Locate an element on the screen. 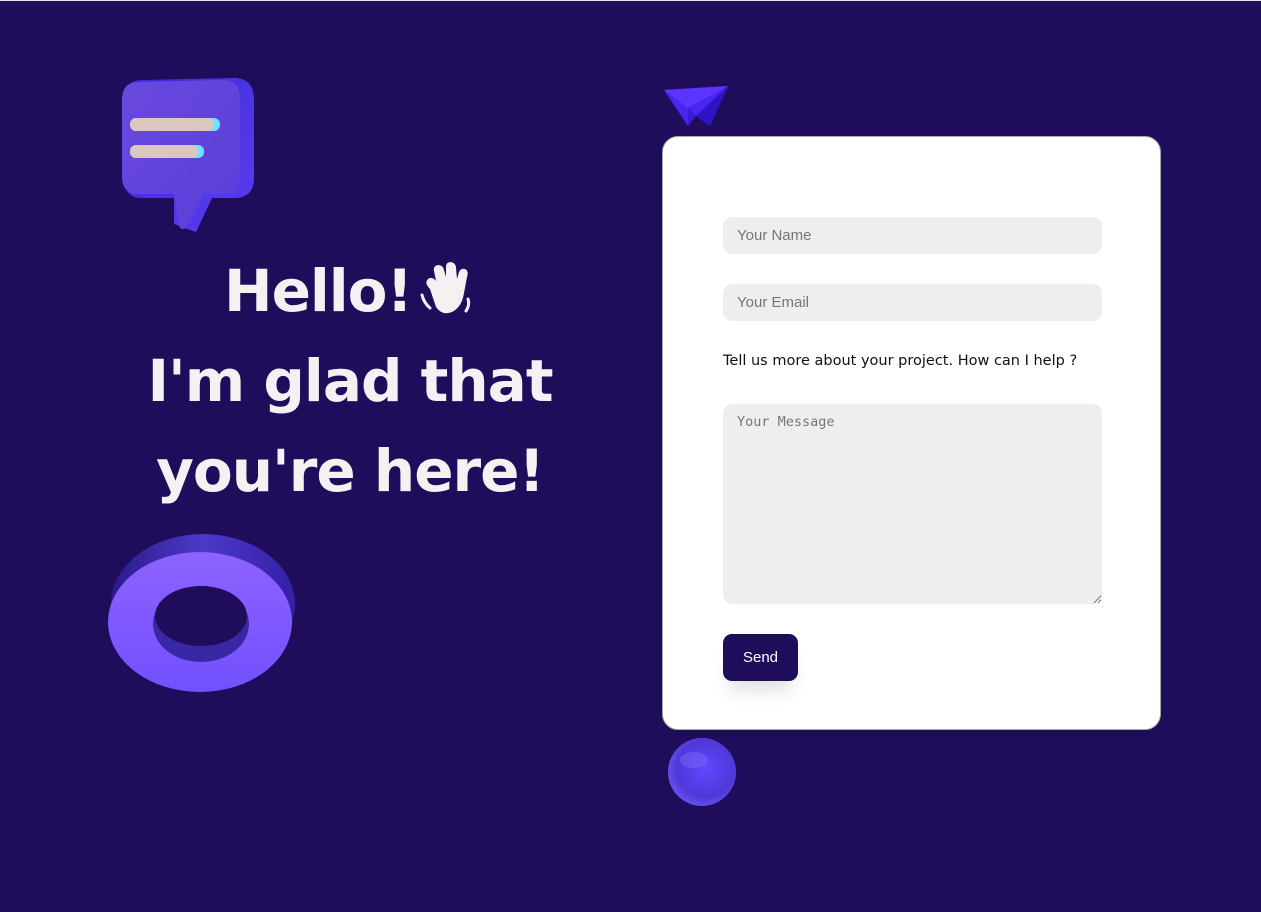 Image resolution: width=1261 pixels, height=912 pixels. hero-line-1: Hello! is located at coordinates (350, 291).